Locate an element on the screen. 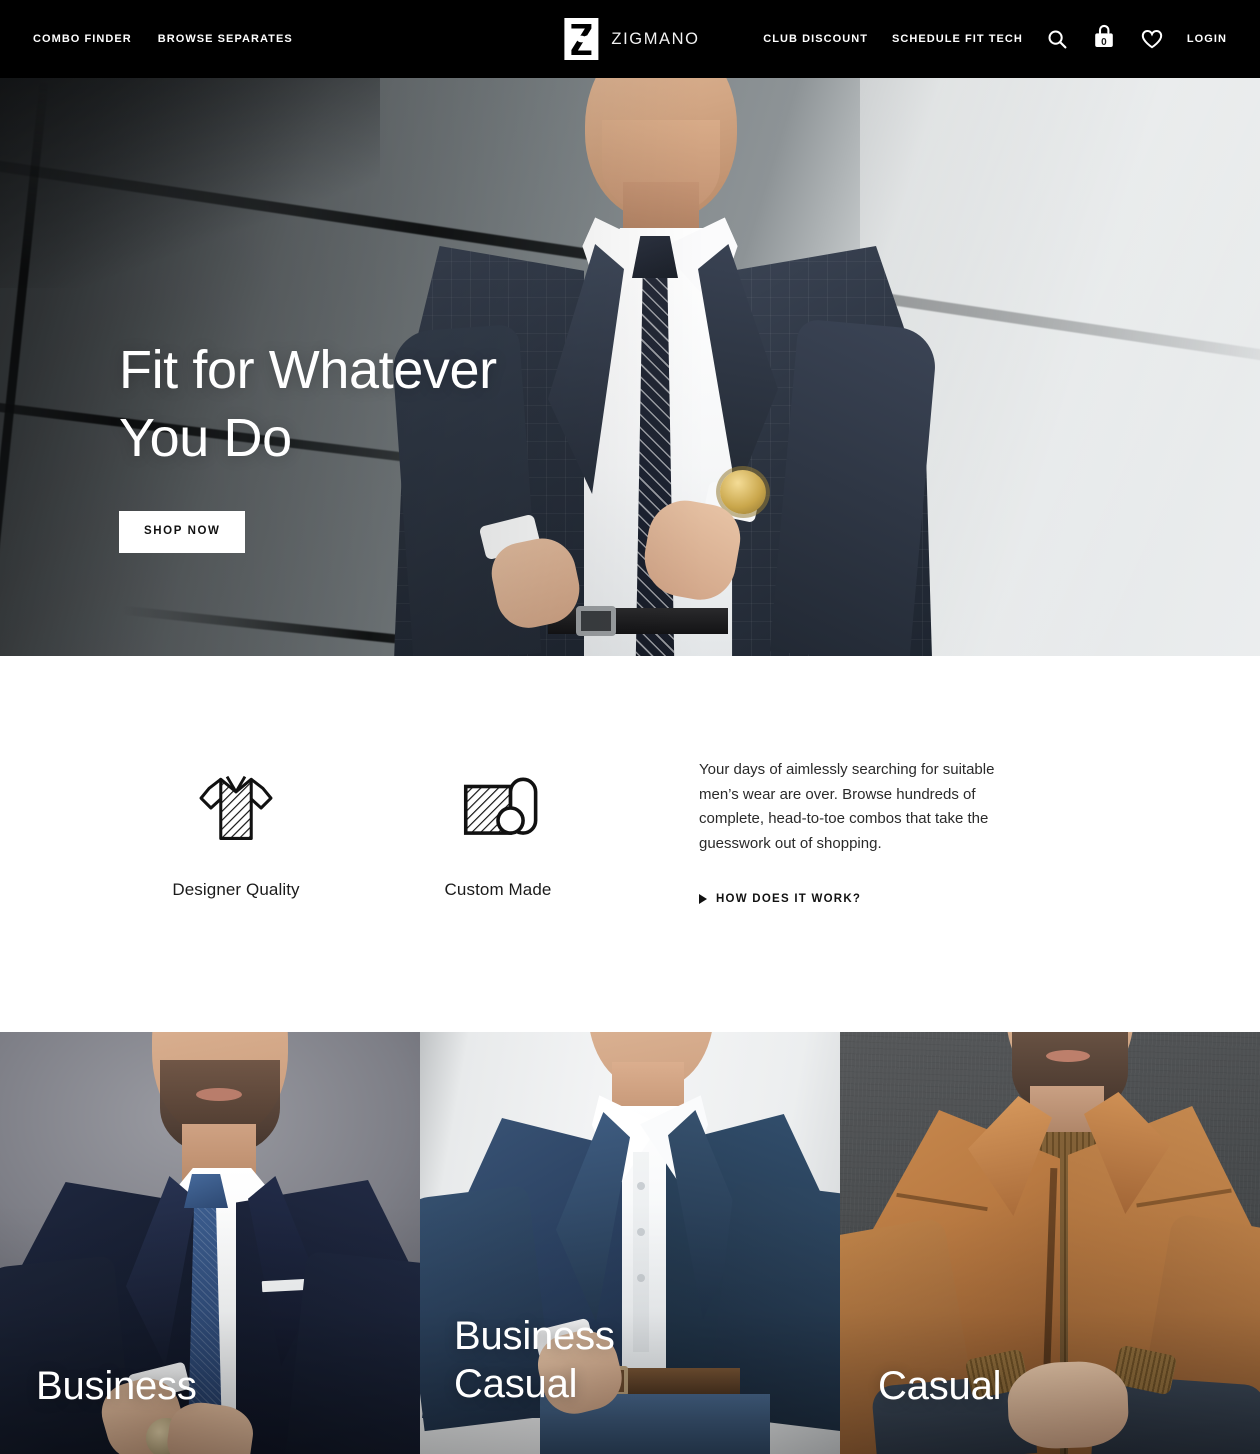 Image resolution: width=1260 pixels, height=1454 pixels. feature-label: Designer Quality is located at coordinates (236, 889).